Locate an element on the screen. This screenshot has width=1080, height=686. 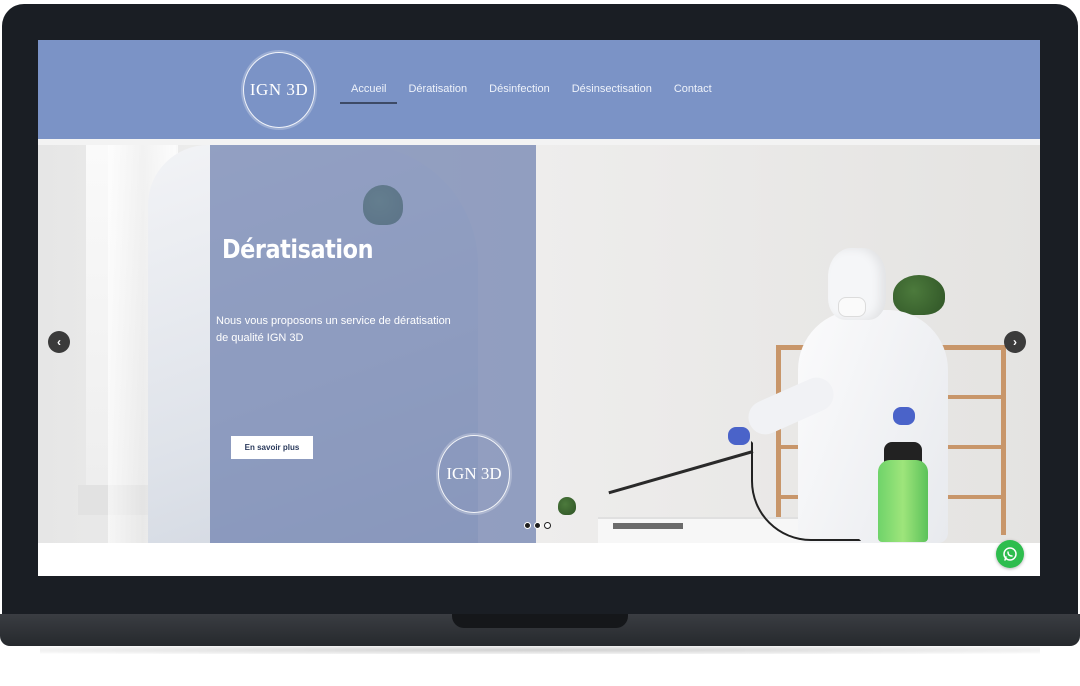
background-spray-wand is located at coordinates (681, 472).